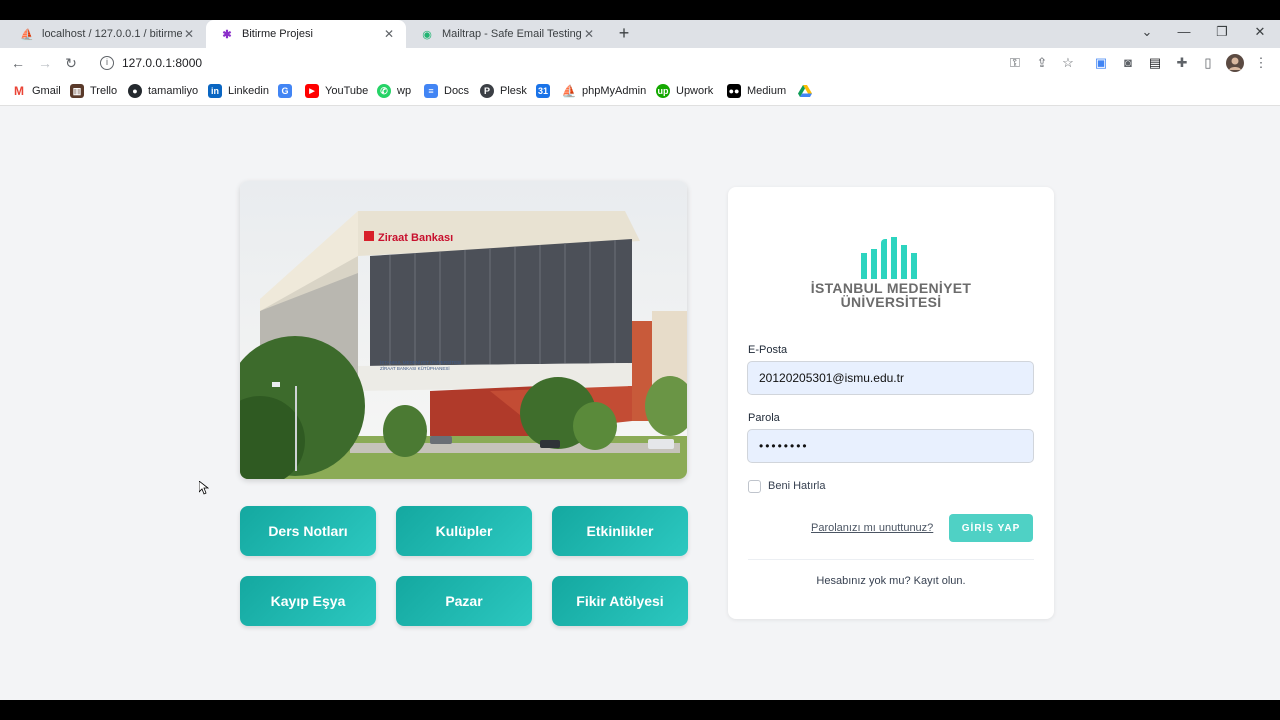 The height and width of the screenshot is (720, 1280). What do you see at coordinates (1260, 32) in the screenshot?
I see `window-close-icon: ✕` at bounding box center [1260, 32].